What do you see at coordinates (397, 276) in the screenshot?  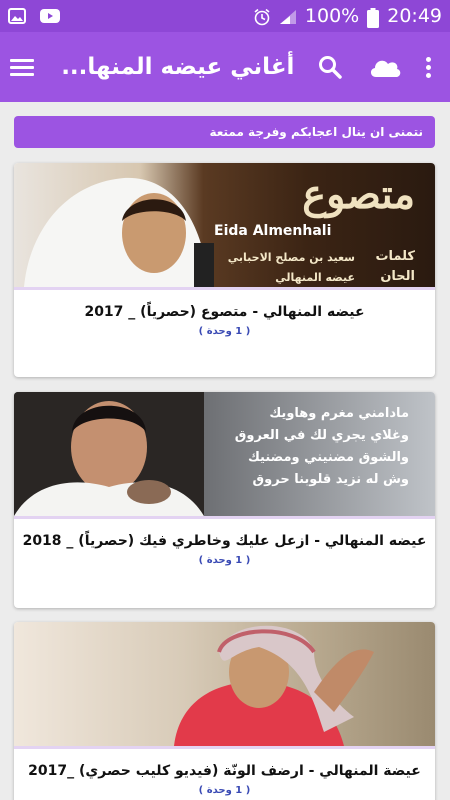 I see `thumb-music-label: الحان` at bounding box center [397, 276].